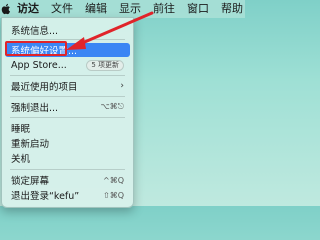  What do you see at coordinates (67, 143) in the screenshot?
I see `menu-item-restart: 重新启动` at bounding box center [67, 143].